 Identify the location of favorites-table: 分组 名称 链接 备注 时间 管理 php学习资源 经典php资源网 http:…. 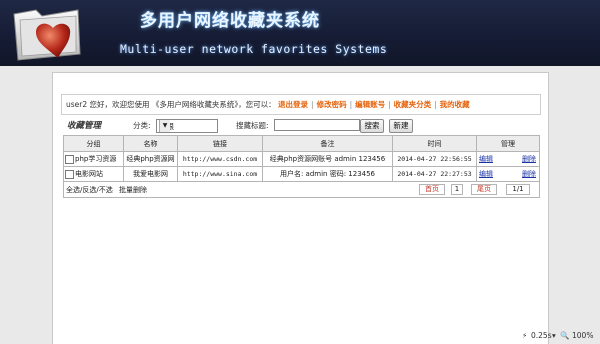
(301, 166).